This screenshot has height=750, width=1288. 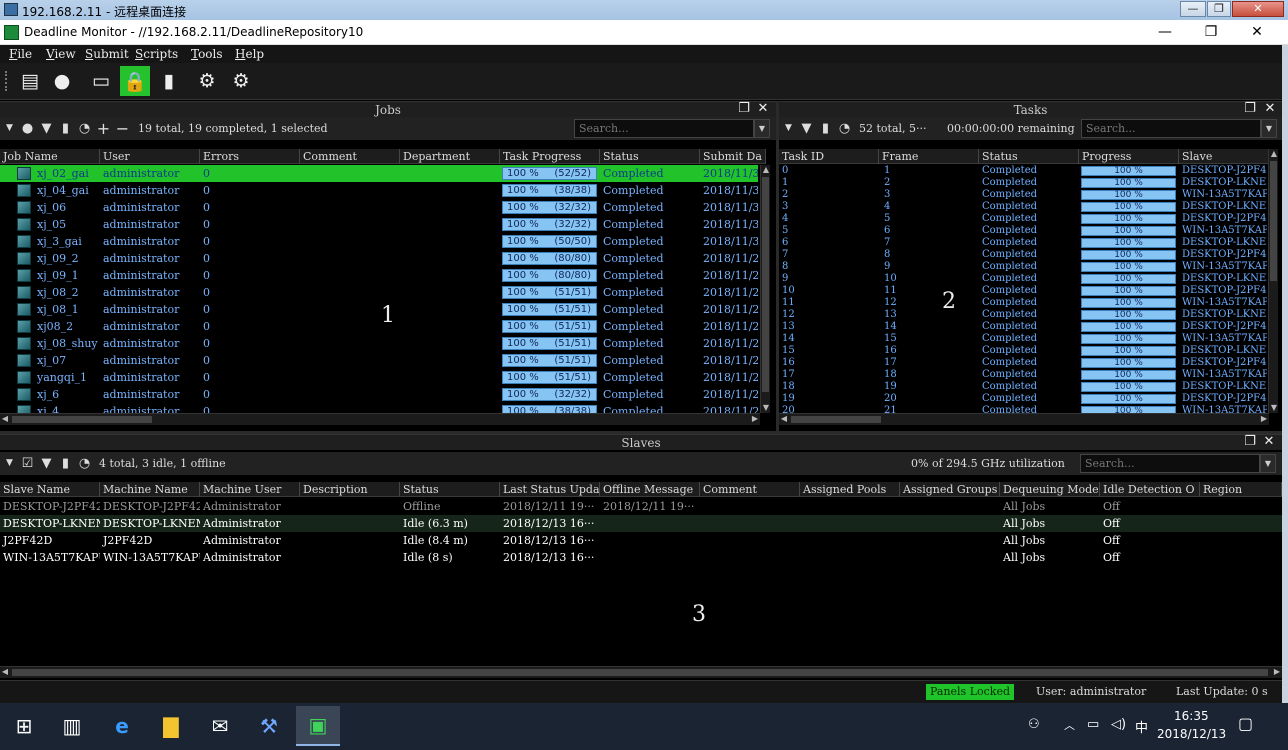 What do you see at coordinates (1023, 363) in the screenshot?
I see `table-row: 16 17 Completed DESKTOP-J2PF42 100 %` at bounding box center [1023, 363].